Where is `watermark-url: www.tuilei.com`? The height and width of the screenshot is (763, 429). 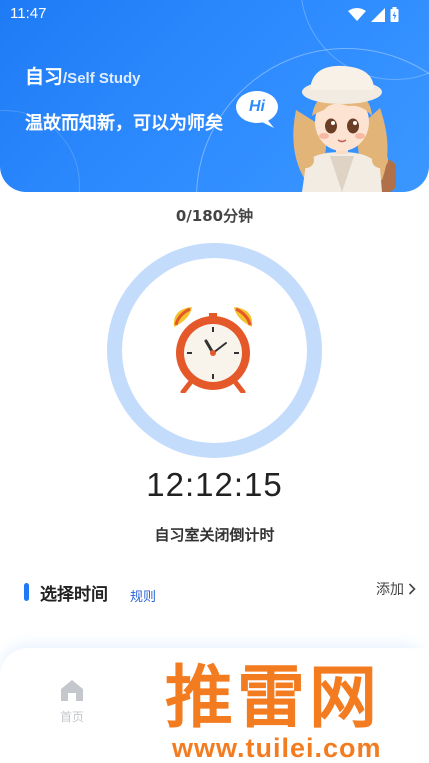
watermark-url: www.tuilei.com is located at coordinates (277, 748).